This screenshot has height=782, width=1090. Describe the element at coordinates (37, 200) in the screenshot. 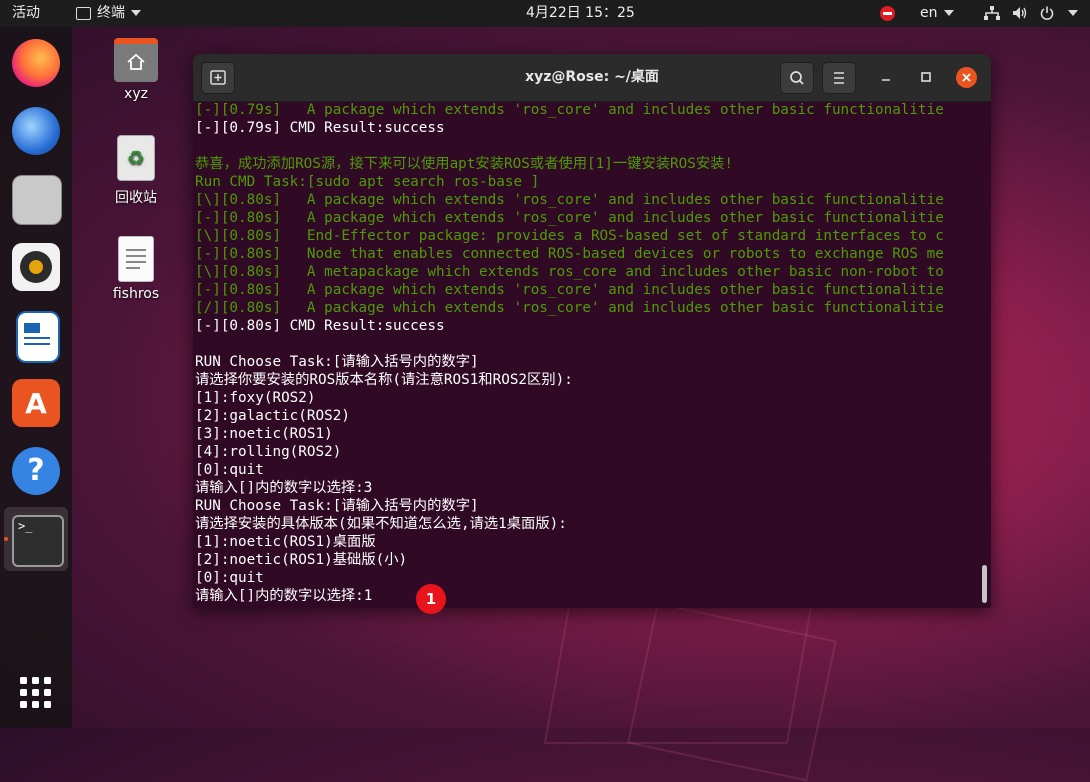

I see `files-icon` at that location.